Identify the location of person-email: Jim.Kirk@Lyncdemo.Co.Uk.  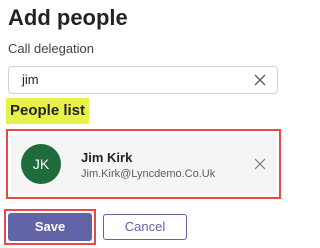
(148, 174).